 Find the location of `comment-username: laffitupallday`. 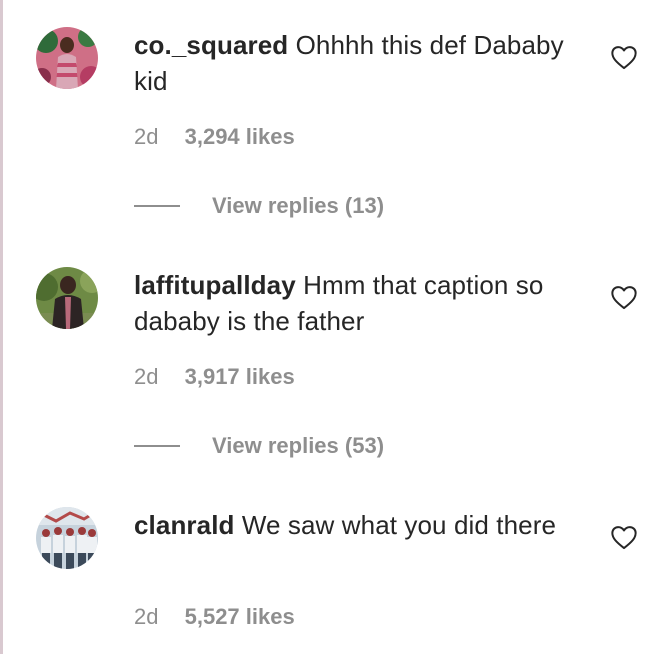

comment-username: laffitupallday is located at coordinates (215, 285).